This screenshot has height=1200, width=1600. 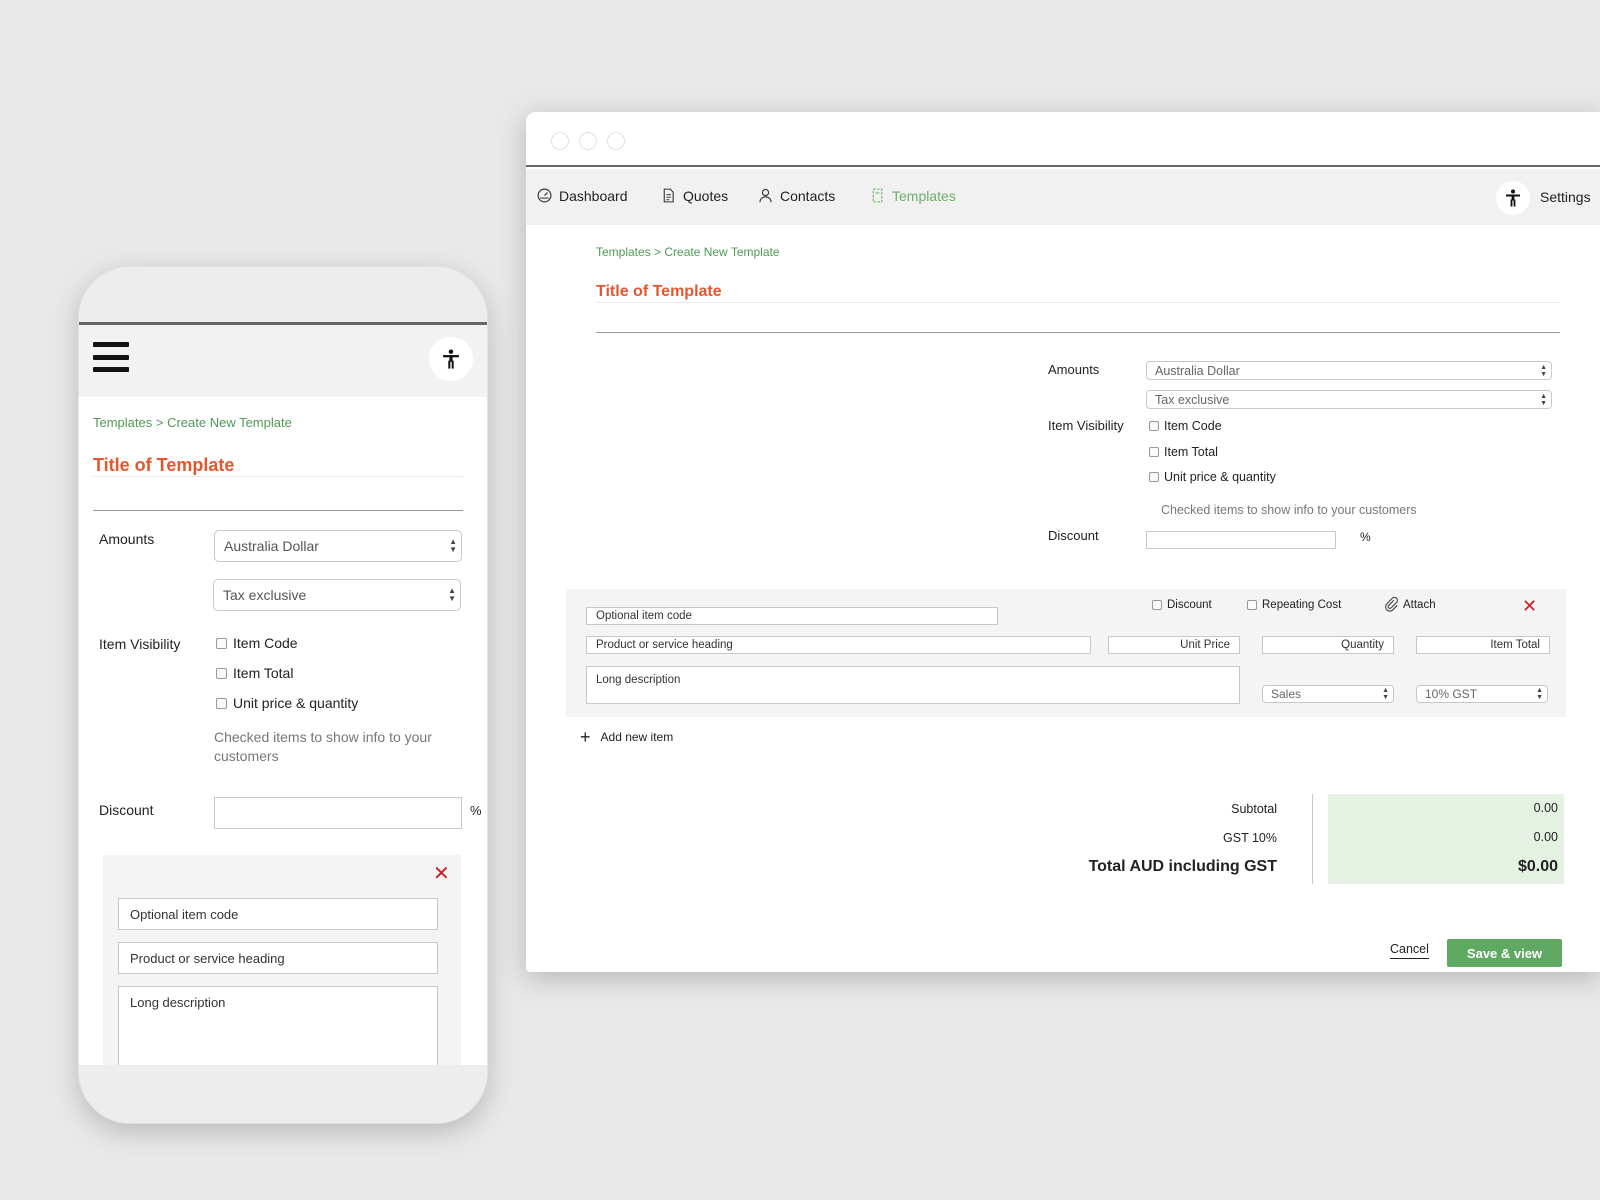 What do you see at coordinates (221, 643) in the screenshot?
I see `mobile-item-code-checkbox` at bounding box center [221, 643].